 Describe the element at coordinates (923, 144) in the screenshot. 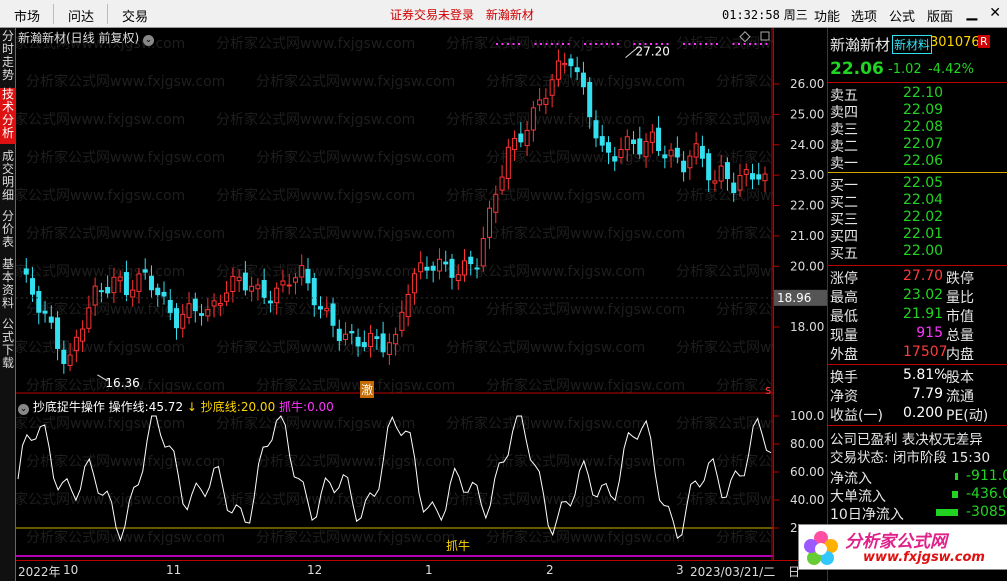

I see `ask-price: 22.07` at that location.